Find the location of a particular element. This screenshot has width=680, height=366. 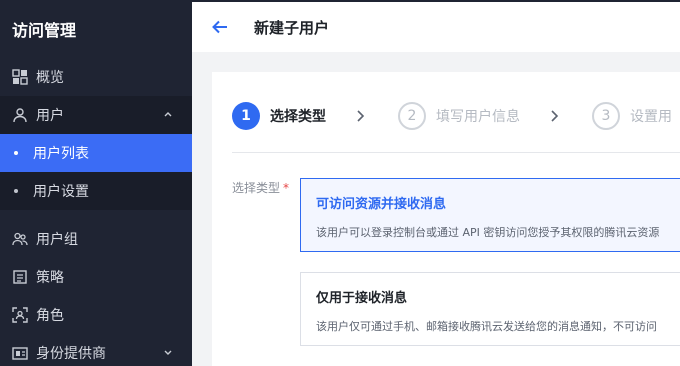

role-icon is located at coordinates (20, 315).